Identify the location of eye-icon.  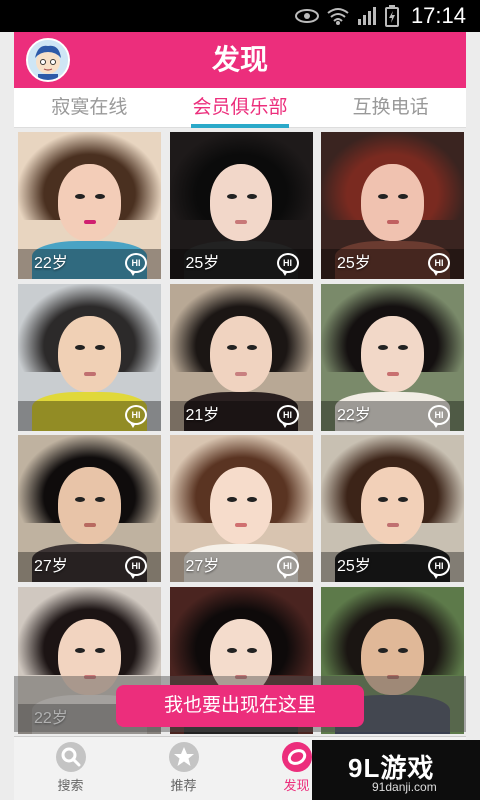
(306, 16).